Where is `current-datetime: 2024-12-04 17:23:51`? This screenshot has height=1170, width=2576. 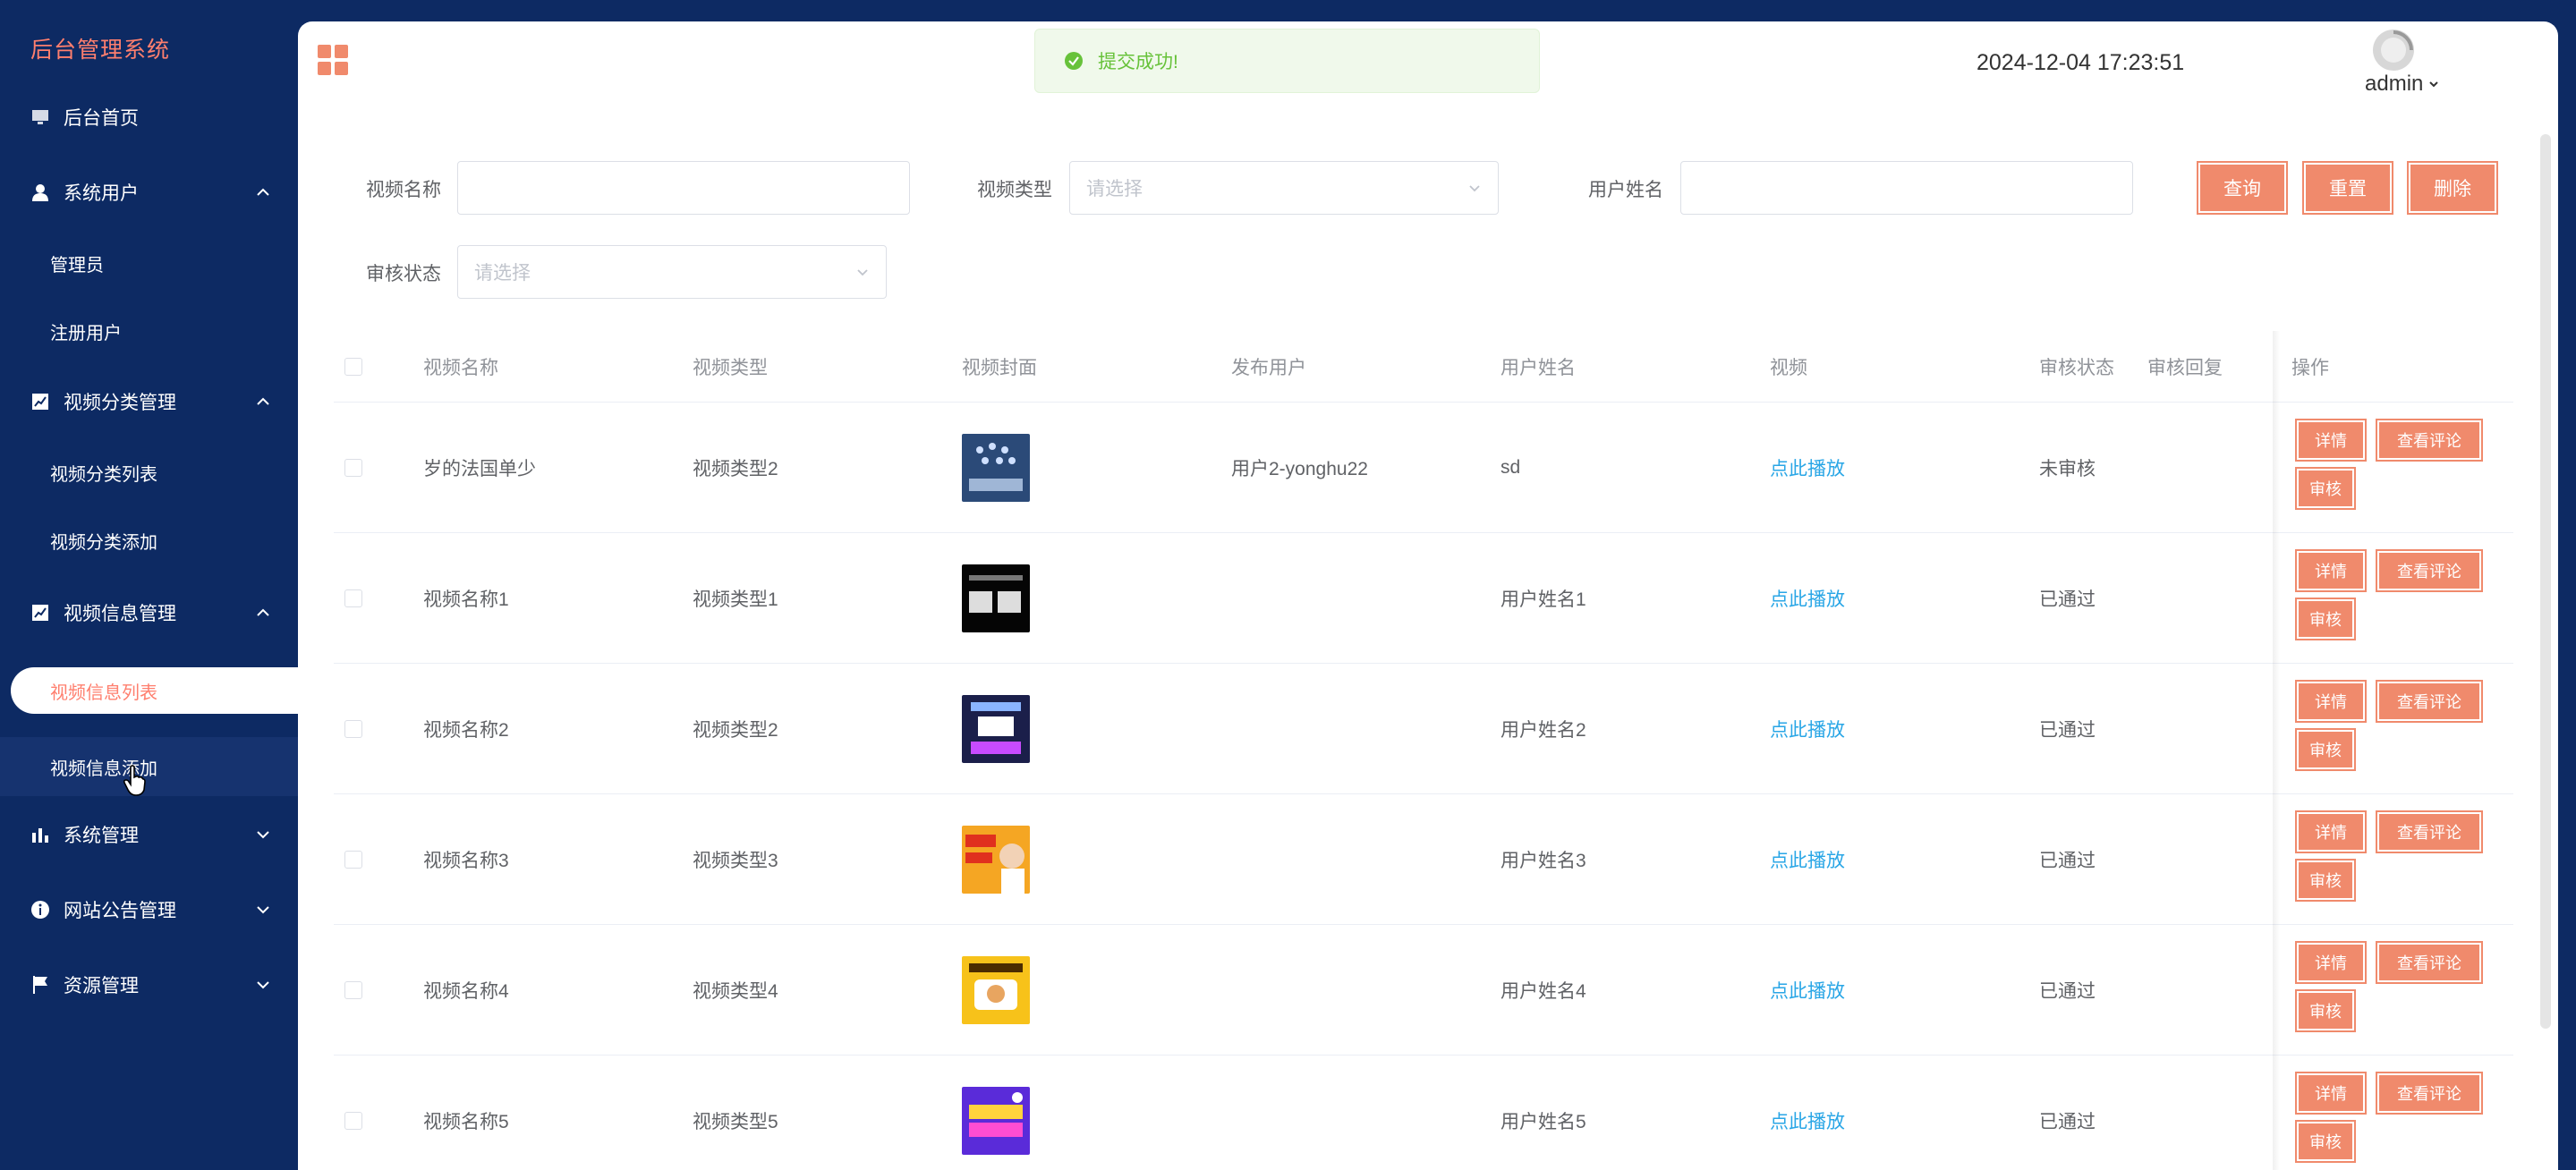 current-datetime: 2024-12-04 17:23:51 is located at coordinates (2081, 62).